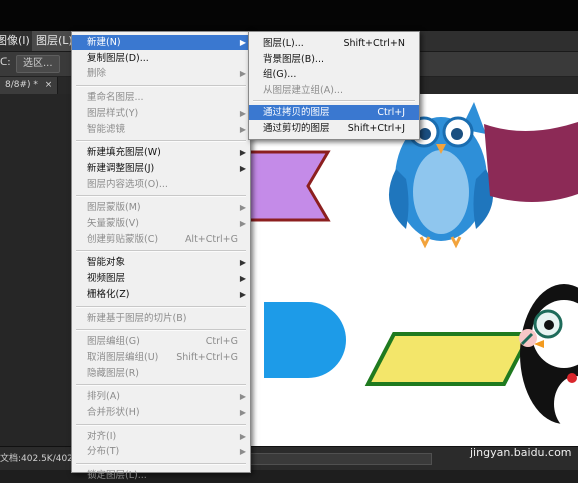 This screenshot has height=483, width=578. Describe the element at coordinates (334, 128) in the screenshot. I see `new-submenu-item: 通过剪切的图层 Shift+Ctrl+J` at that location.